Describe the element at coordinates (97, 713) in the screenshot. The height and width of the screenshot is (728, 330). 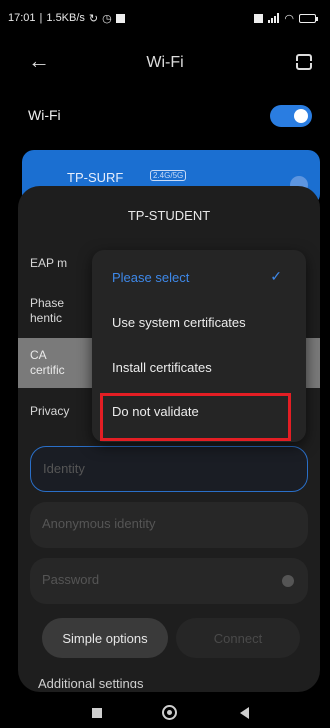
I see `recents-icon` at that location.